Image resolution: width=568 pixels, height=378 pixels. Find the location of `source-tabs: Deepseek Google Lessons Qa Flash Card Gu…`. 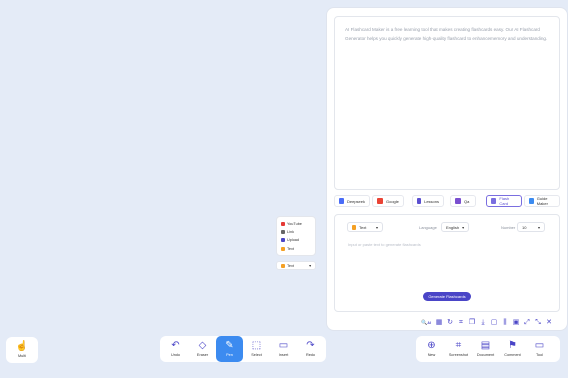

source-tabs: Deepseek Google Lessons Qa Flash Card Gu… is located at coordinates (447, 202).